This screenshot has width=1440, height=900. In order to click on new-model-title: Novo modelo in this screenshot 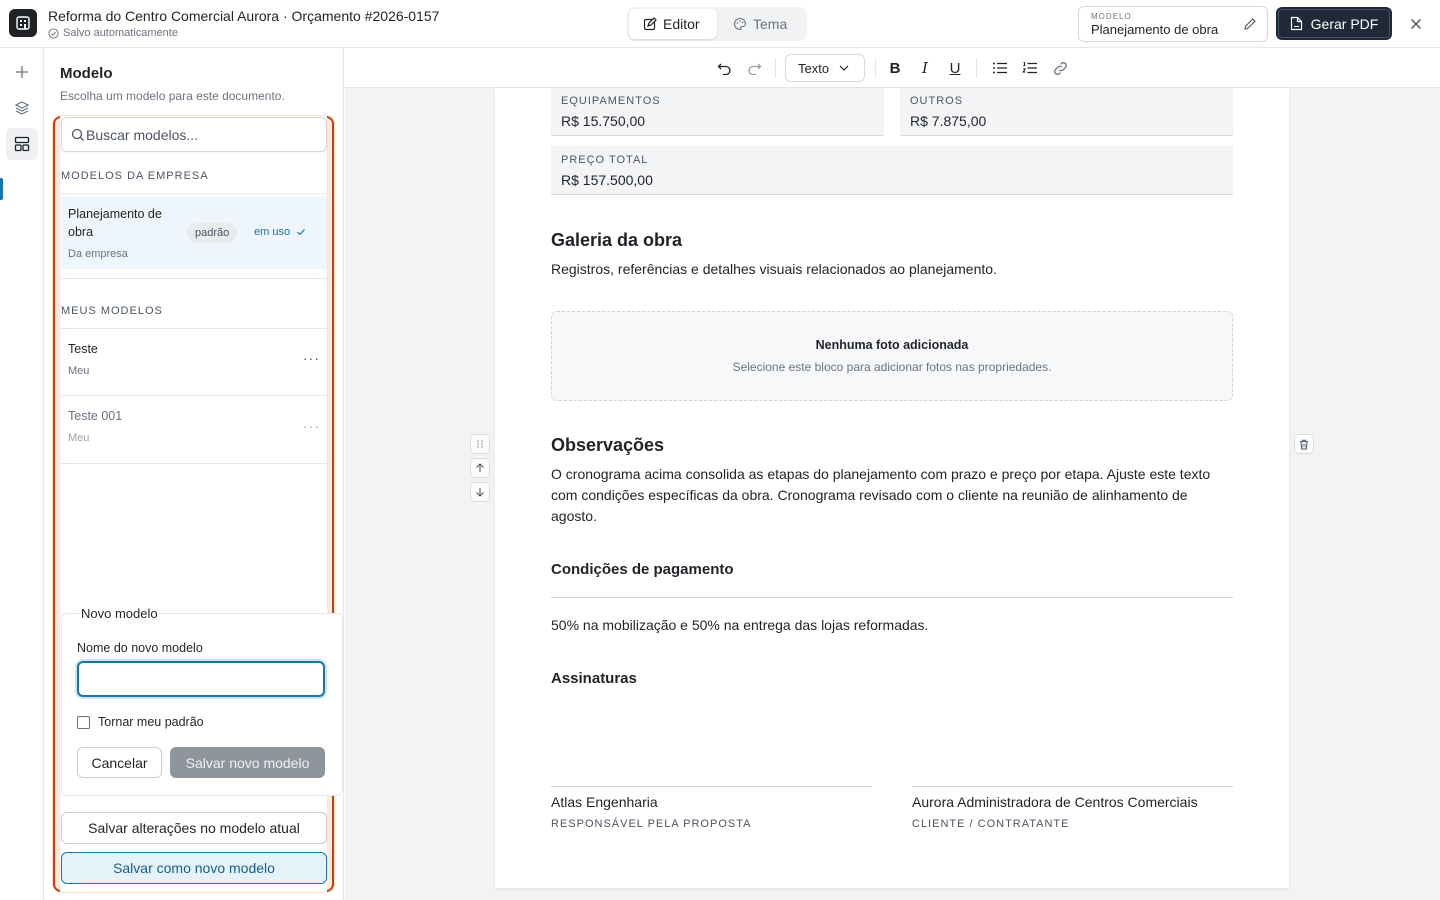, I will do `click(119, 613)`.